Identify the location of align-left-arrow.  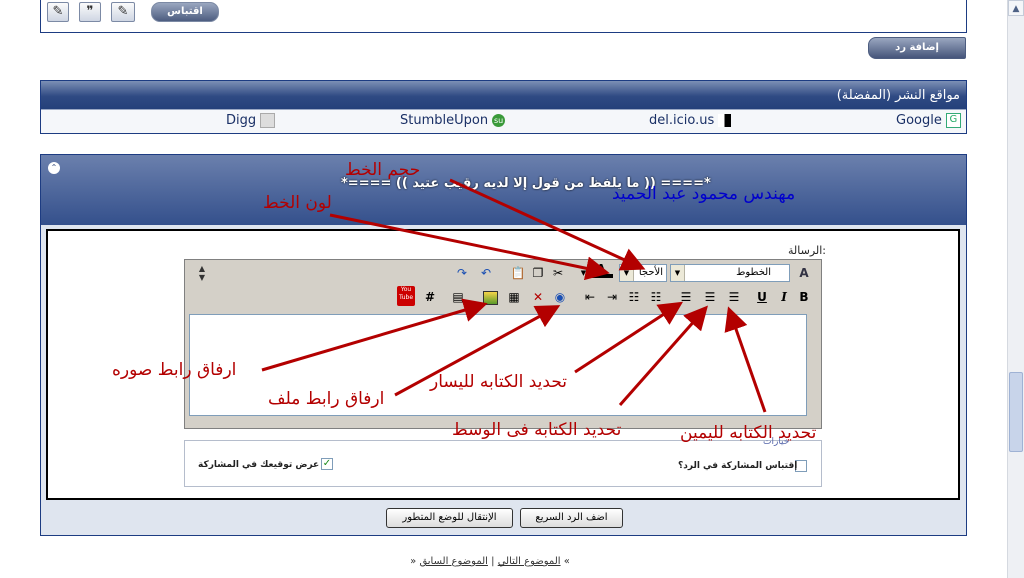
(629, 337).